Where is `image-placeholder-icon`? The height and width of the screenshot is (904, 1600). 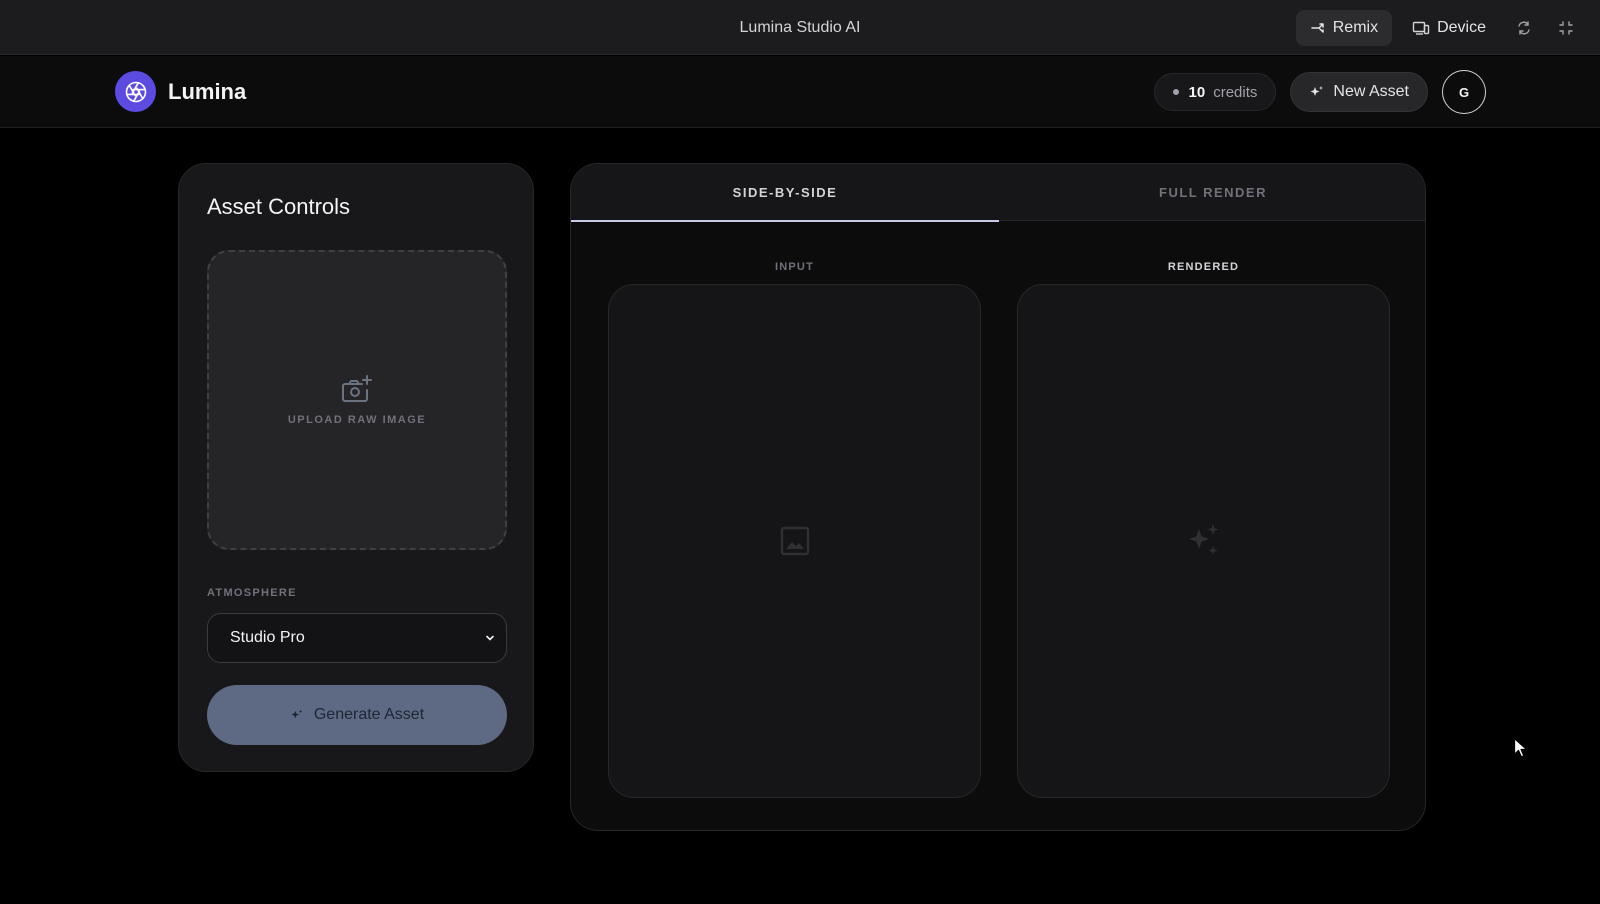 image-placeholder-icon is located at coordinates (794, 541).